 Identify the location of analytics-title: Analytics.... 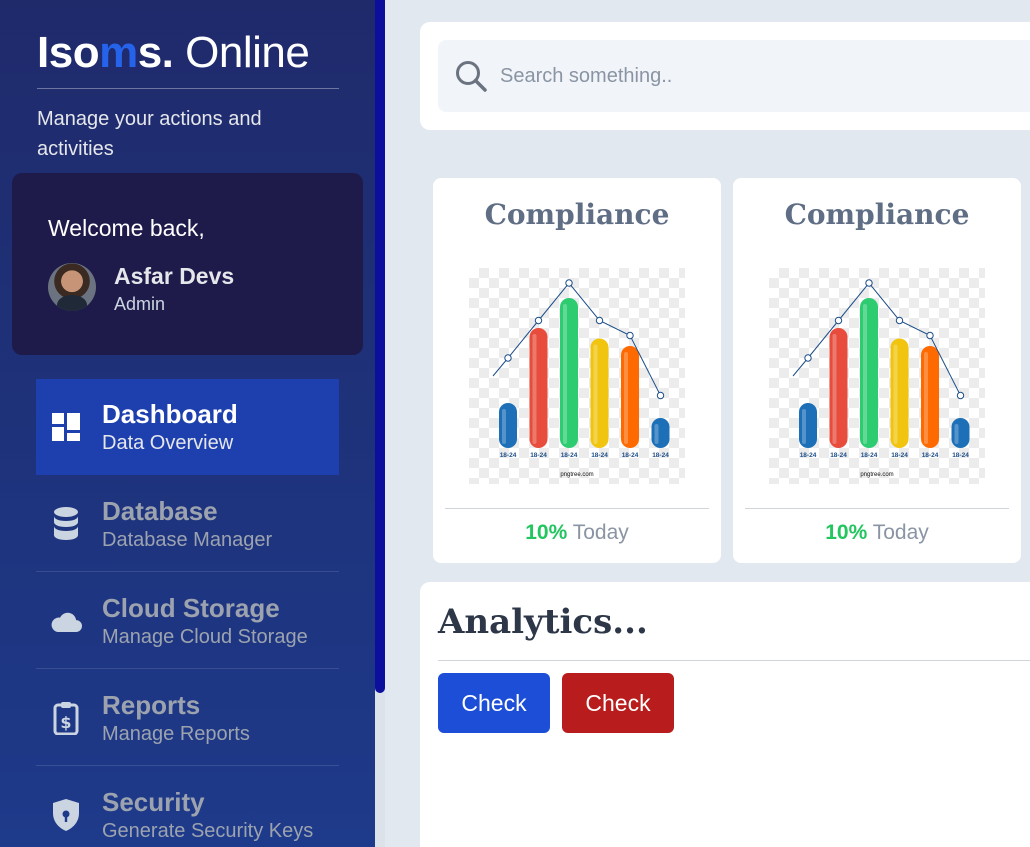
(543, 622).